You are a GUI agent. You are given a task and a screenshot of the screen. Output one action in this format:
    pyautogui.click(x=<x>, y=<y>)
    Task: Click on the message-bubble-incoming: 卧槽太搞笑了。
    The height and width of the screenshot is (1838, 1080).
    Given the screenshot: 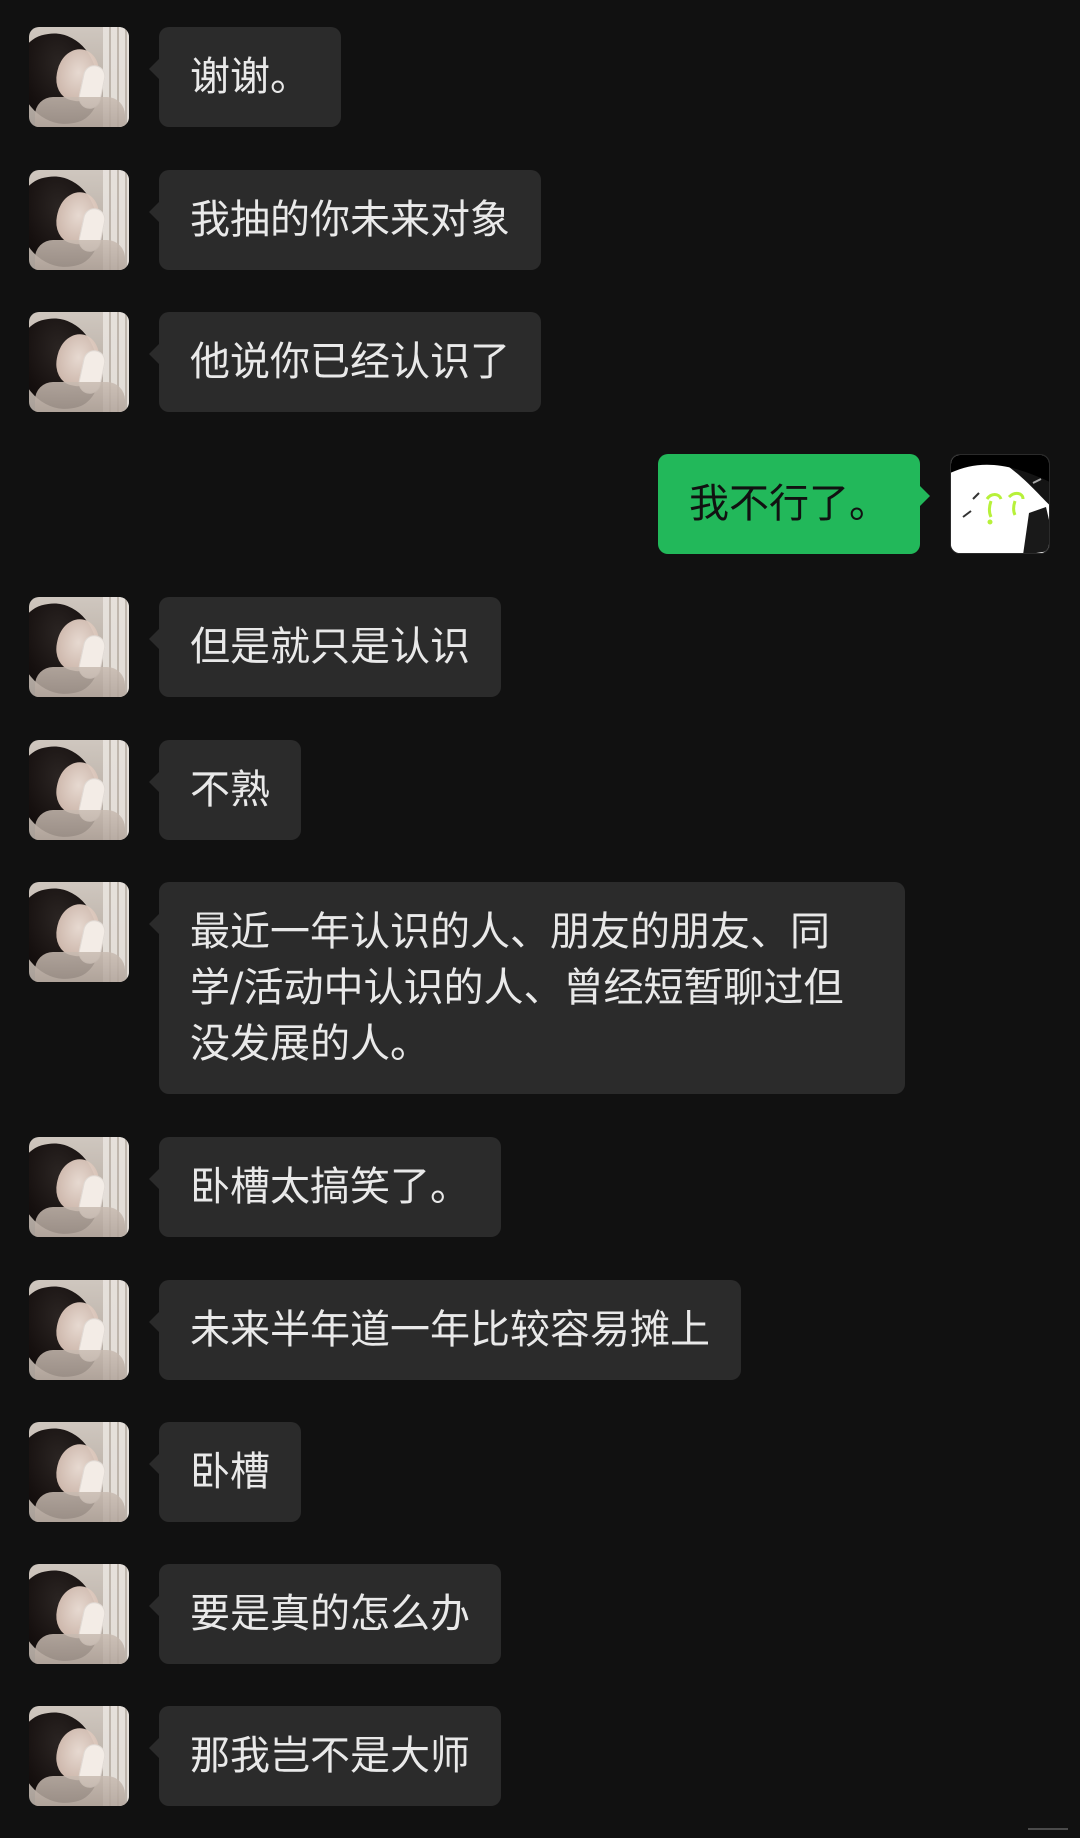 What is the action you would take?
    pyautogui.click(x=325, y=1187)
    